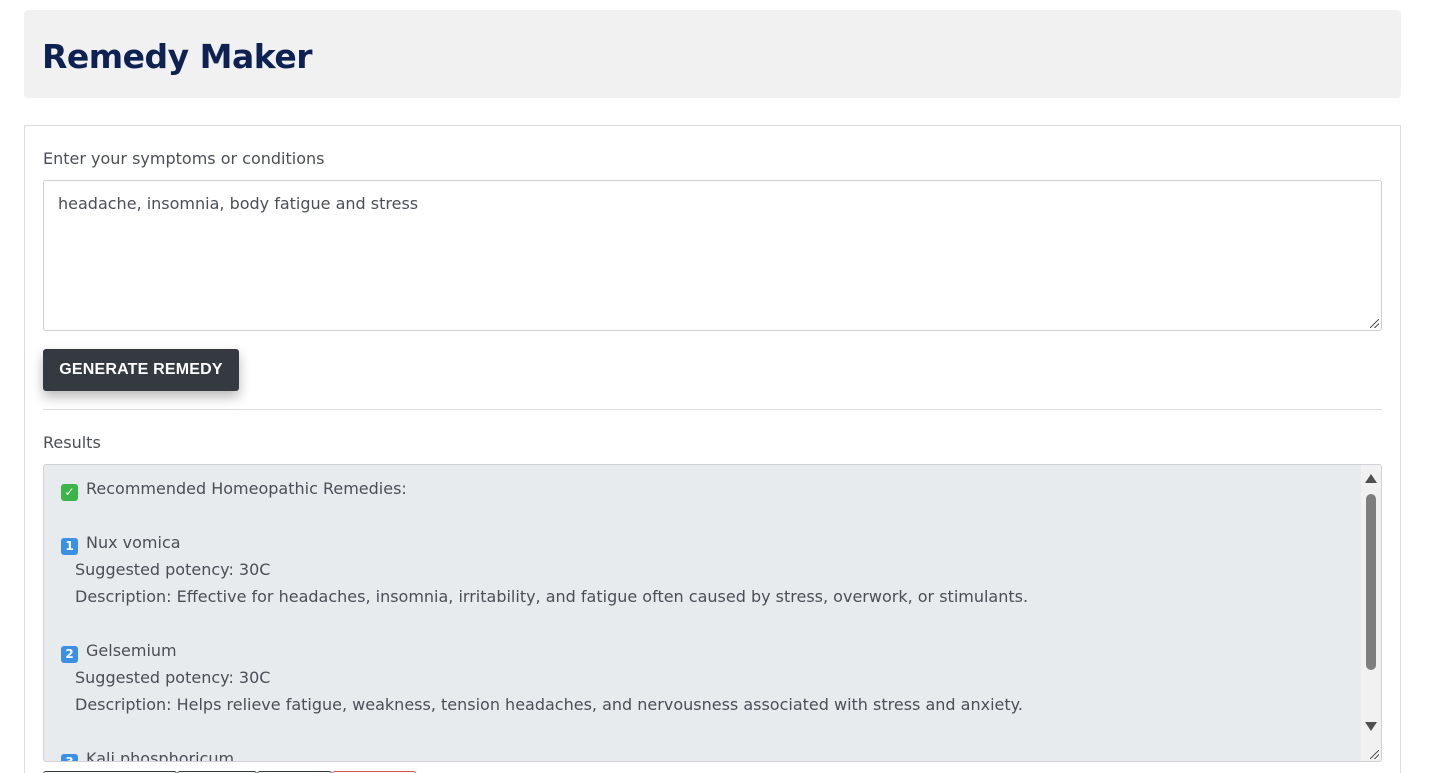  I want to click on remedy-3-name: Kali phosphoricum, so click(160, 755).